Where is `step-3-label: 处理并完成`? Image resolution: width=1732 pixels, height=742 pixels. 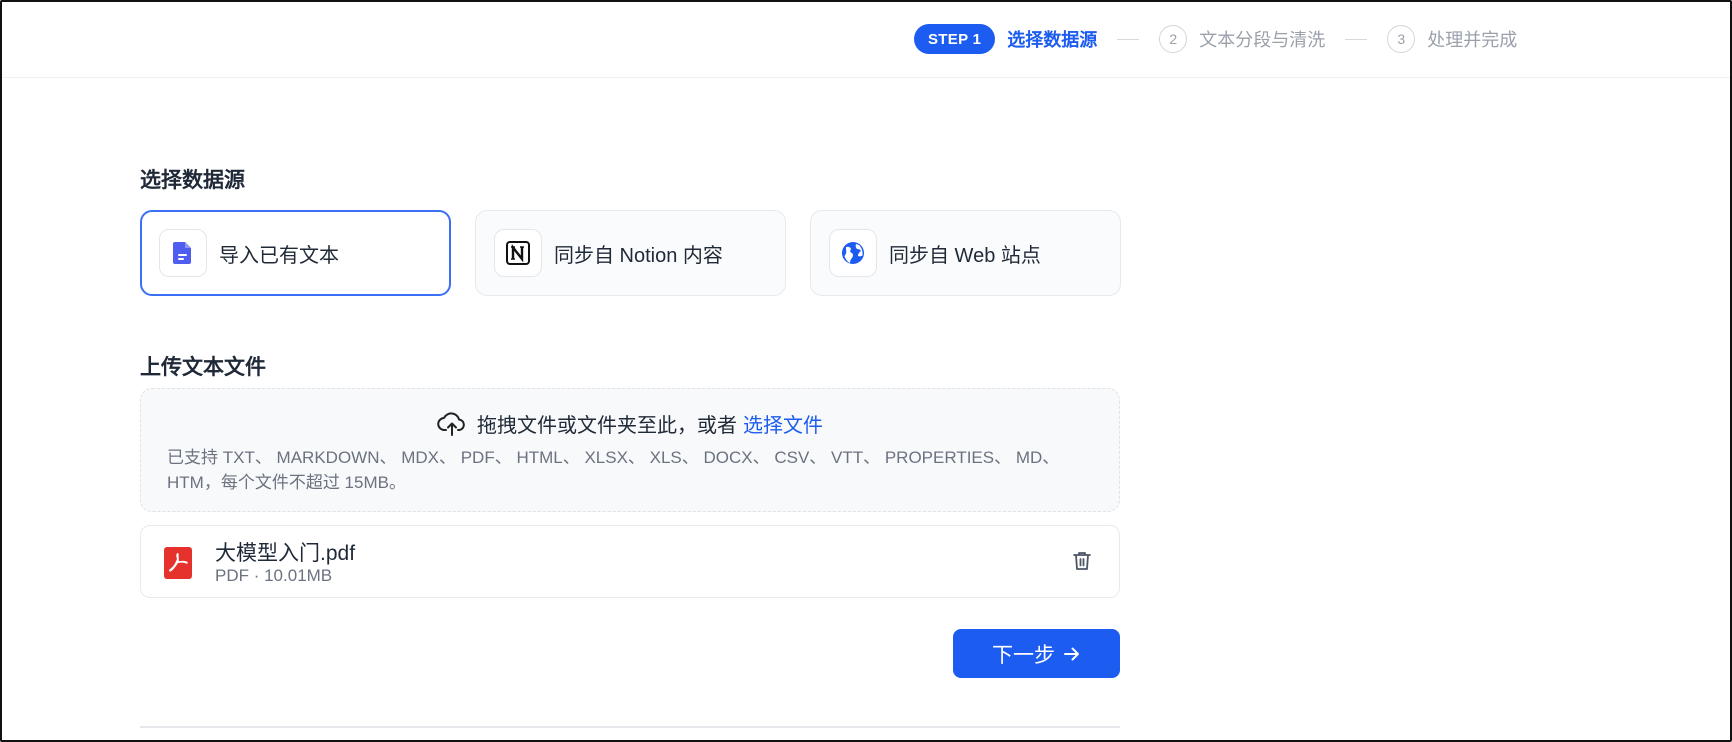
step-3-label: 处理并完成 is located at coordinates (1472, 40).